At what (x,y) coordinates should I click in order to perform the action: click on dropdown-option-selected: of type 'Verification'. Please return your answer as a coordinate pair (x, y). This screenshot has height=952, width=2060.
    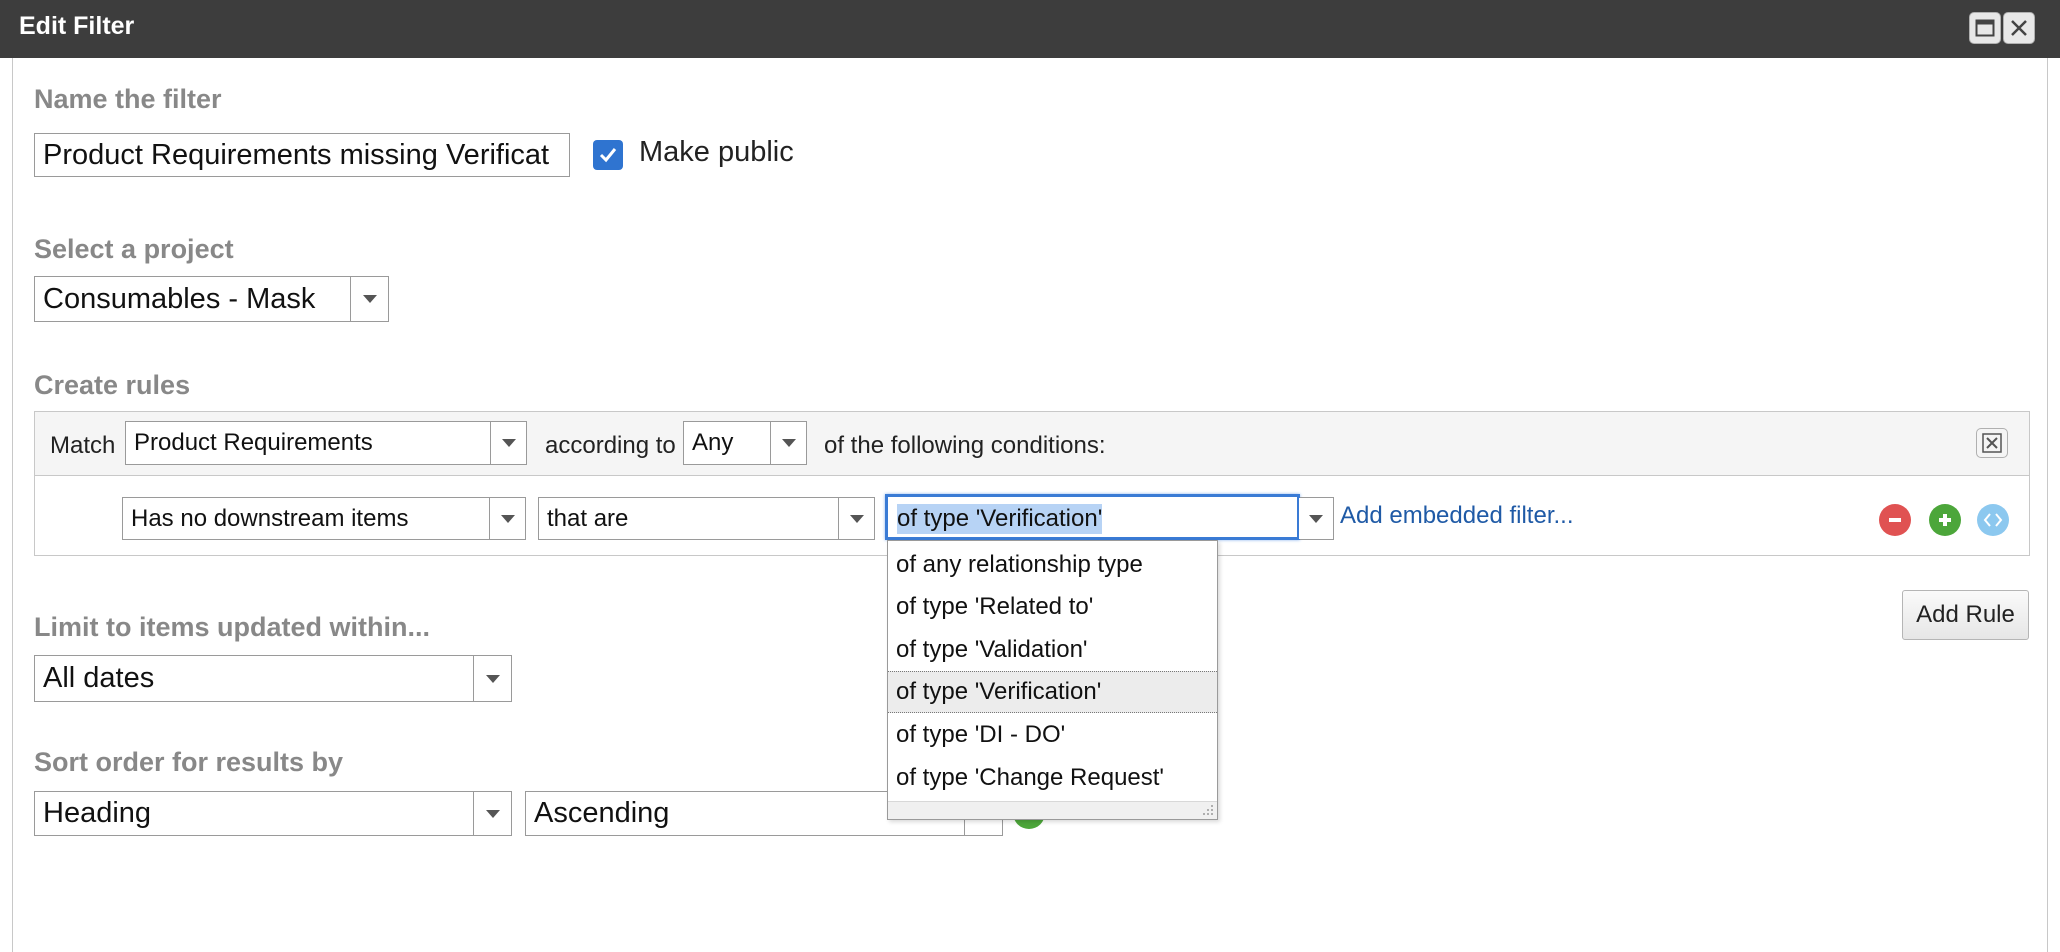
    Looking at the image, I should click on (1052, 692).